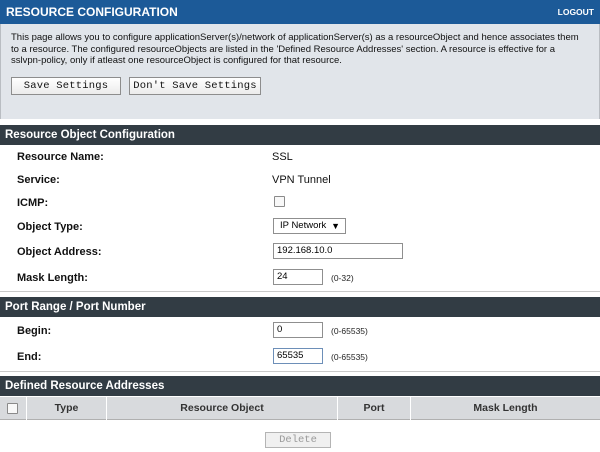  I want to click on end-port-input: 65535, so click(298, 356).